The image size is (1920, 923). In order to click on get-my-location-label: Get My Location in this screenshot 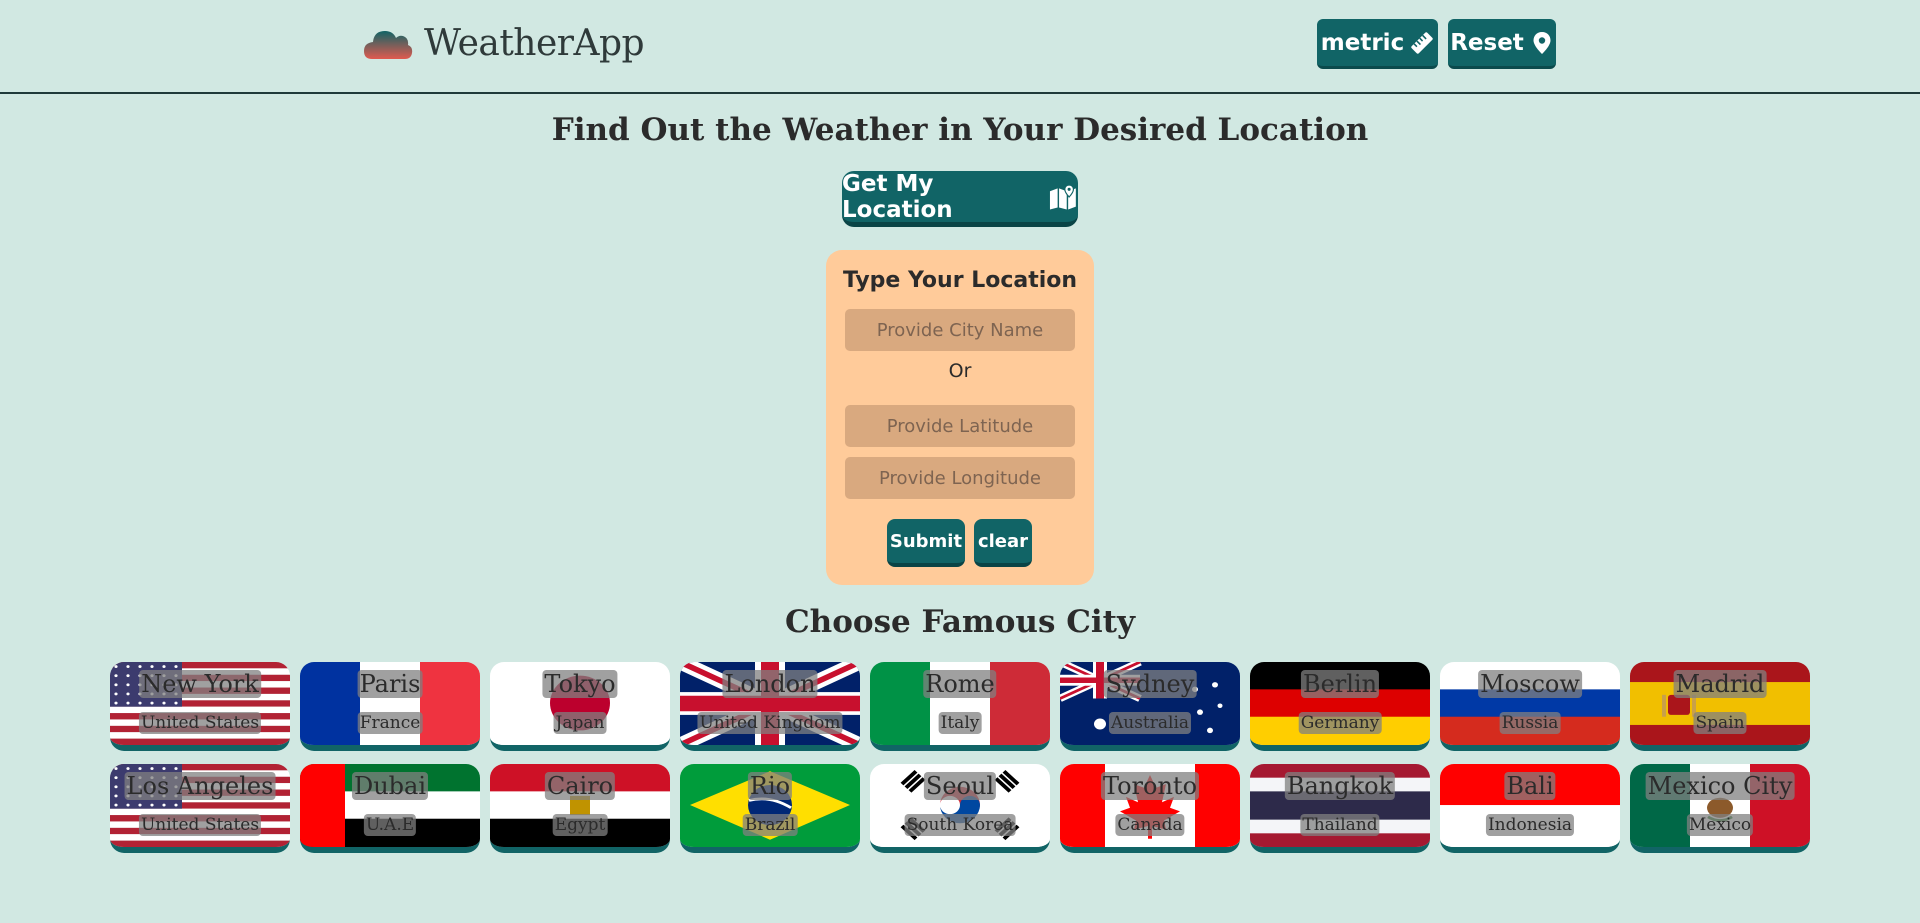, I will do `click(897, 196)`.